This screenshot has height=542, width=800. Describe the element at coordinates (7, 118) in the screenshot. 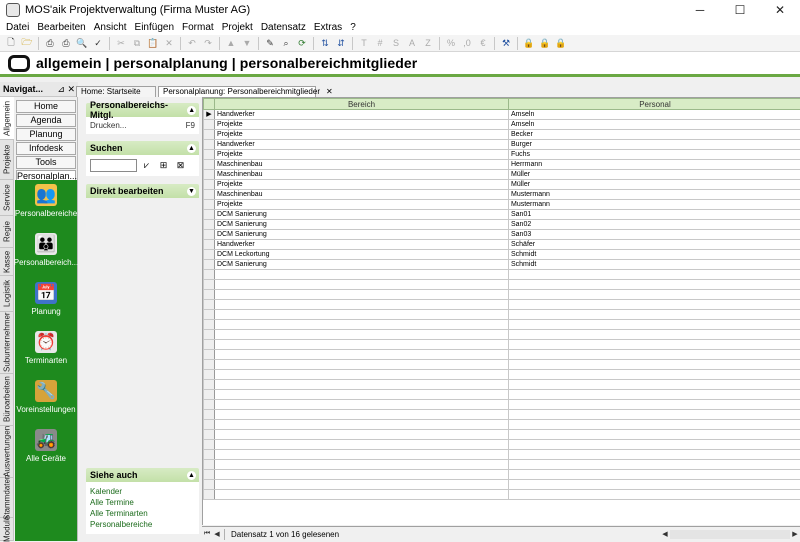

I see `vertical-tab-allgemein: Allgemein` at that location.